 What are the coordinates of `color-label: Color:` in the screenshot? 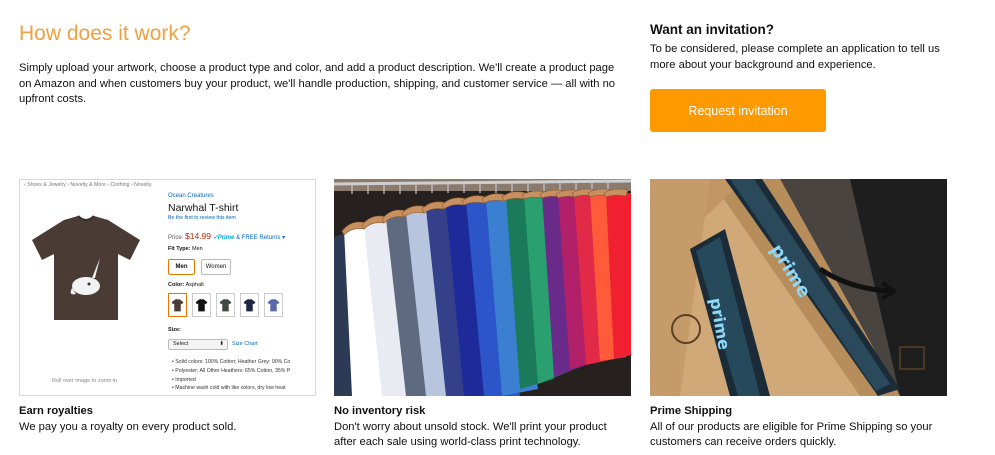 It's located at (176, 285).